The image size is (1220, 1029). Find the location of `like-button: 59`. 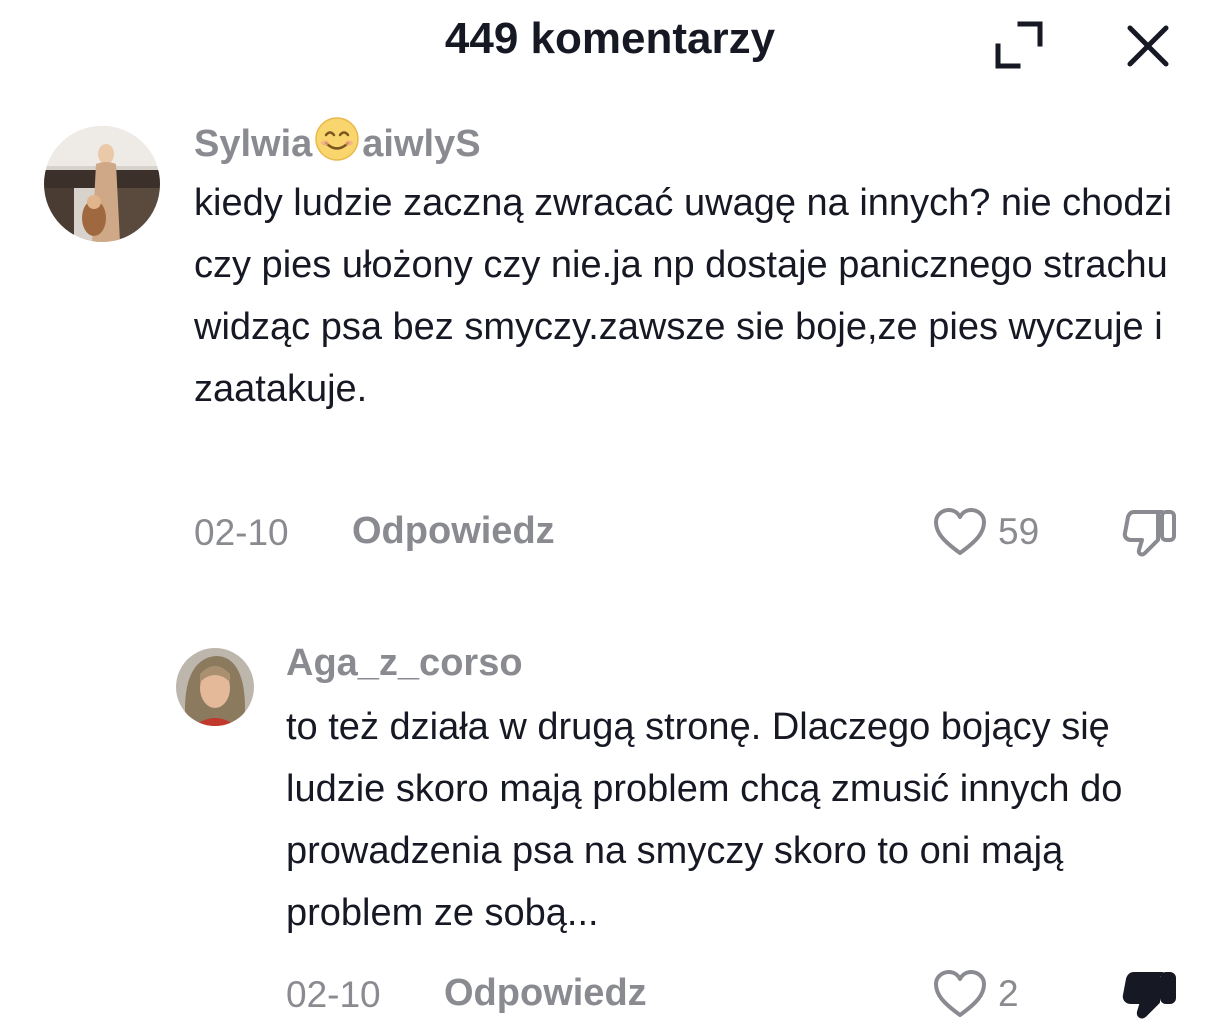

like-button: 59 is located at coordinates (985, 532).